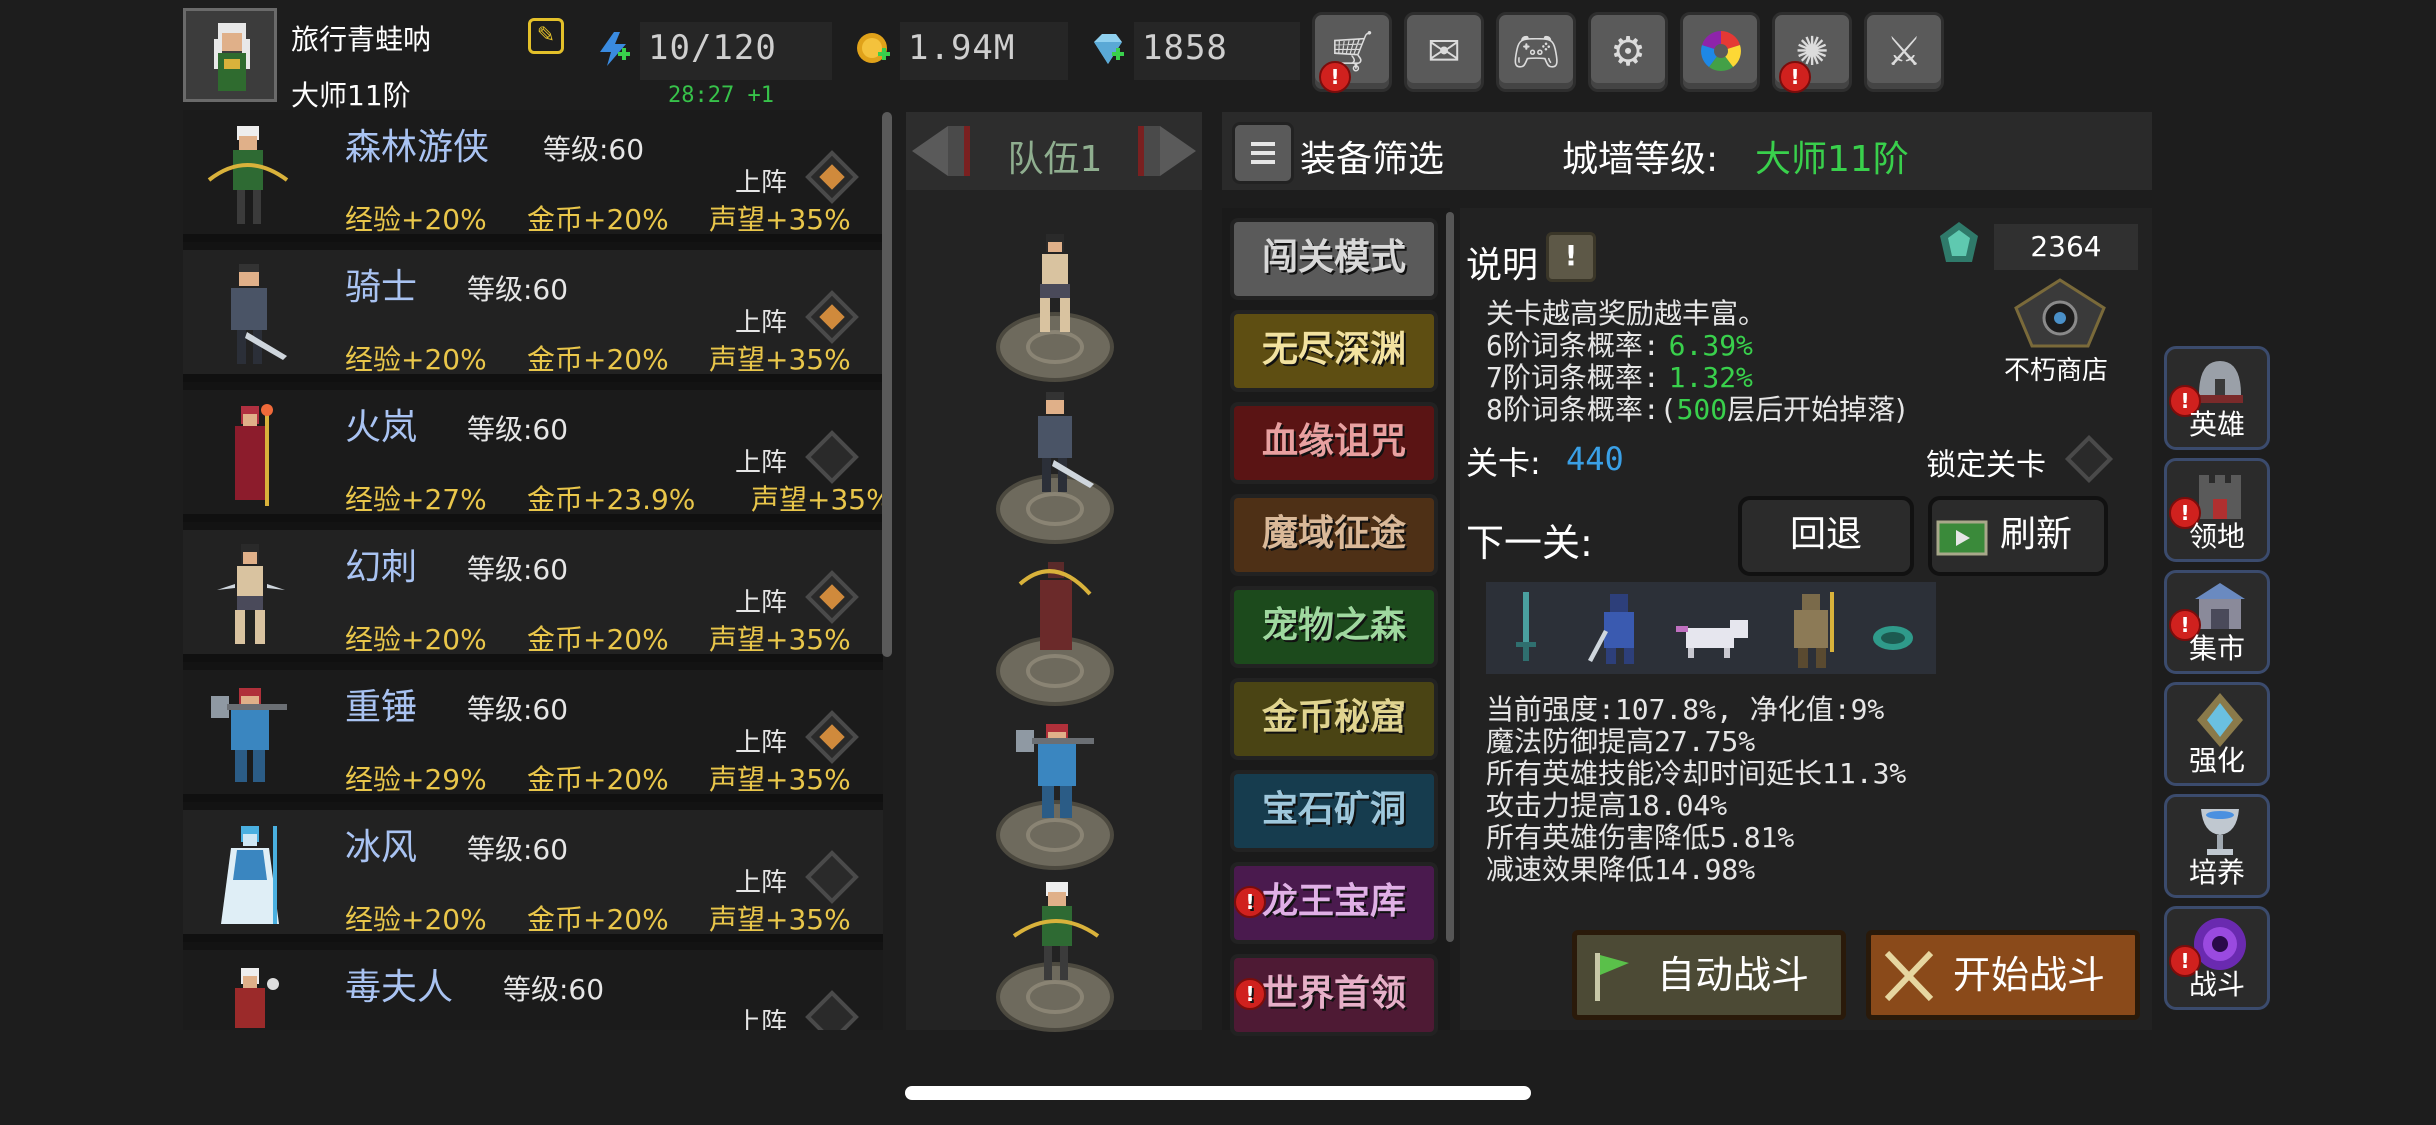 The image size is (2436, 1125). I want to click on back-button: 回退, so click(1826, 536).